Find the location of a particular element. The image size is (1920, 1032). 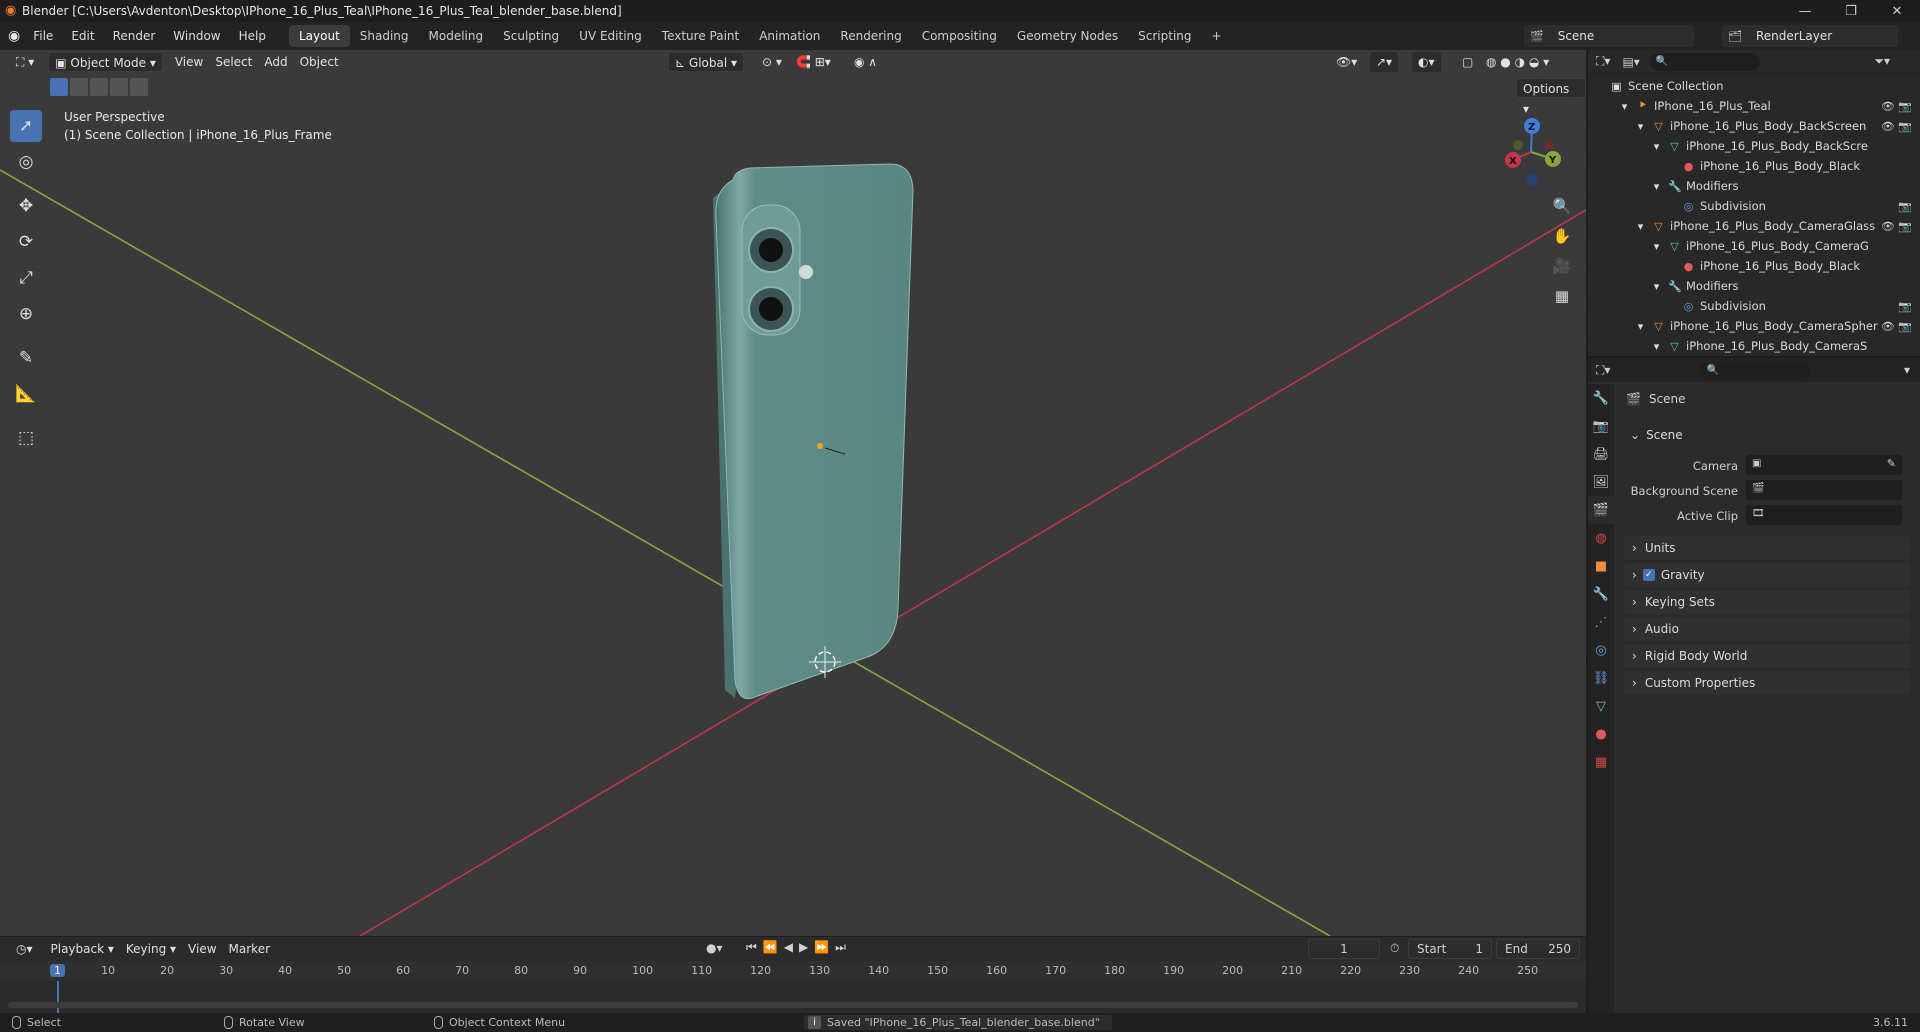

navigation-gizmo: X Y Z is located at coordinates (1531, 152).